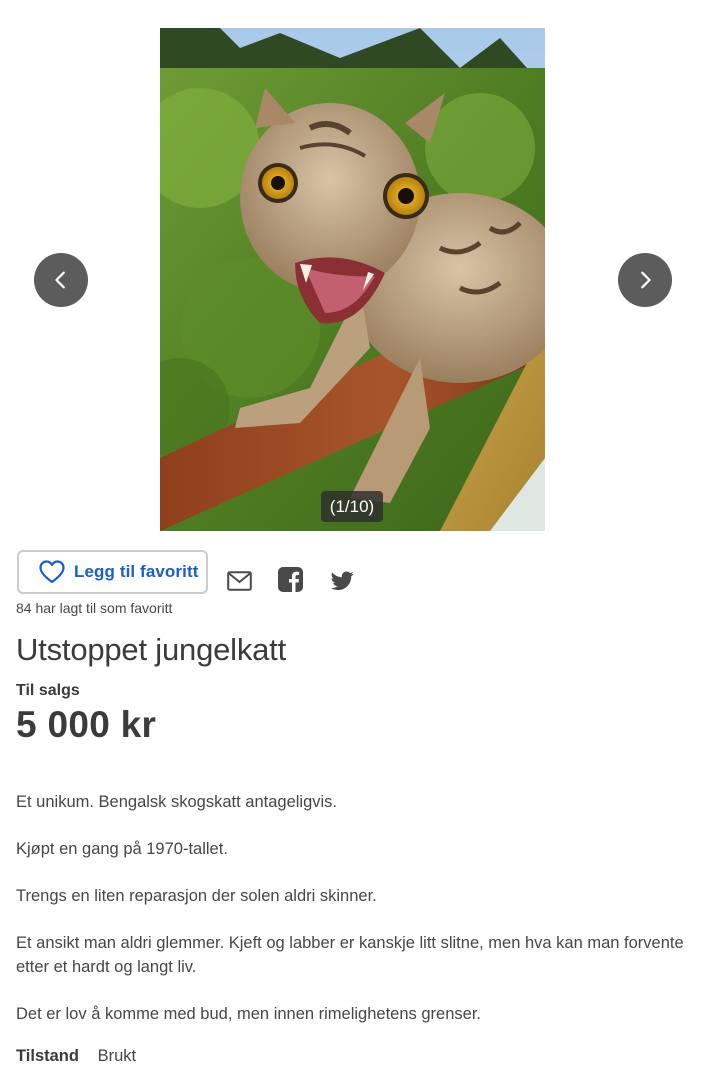 The width and height of the screenshot is (712, 1080). What do you see at coordinates (122, 849) in the screenshot?
I see `description-paragraph: Kjøpt en gang på 1970-tallet.` at bounding box center [122, 849].